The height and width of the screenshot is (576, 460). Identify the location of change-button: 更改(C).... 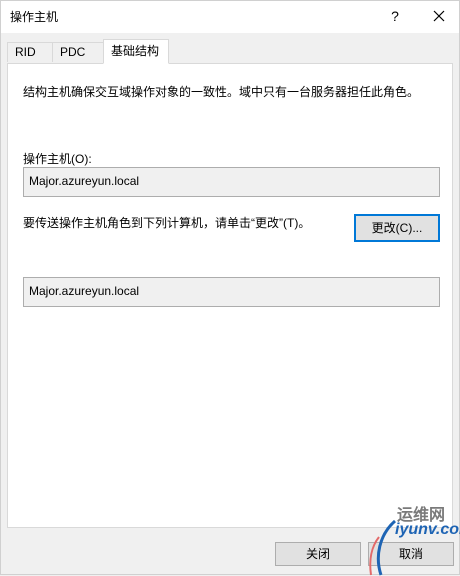
(397, 228).